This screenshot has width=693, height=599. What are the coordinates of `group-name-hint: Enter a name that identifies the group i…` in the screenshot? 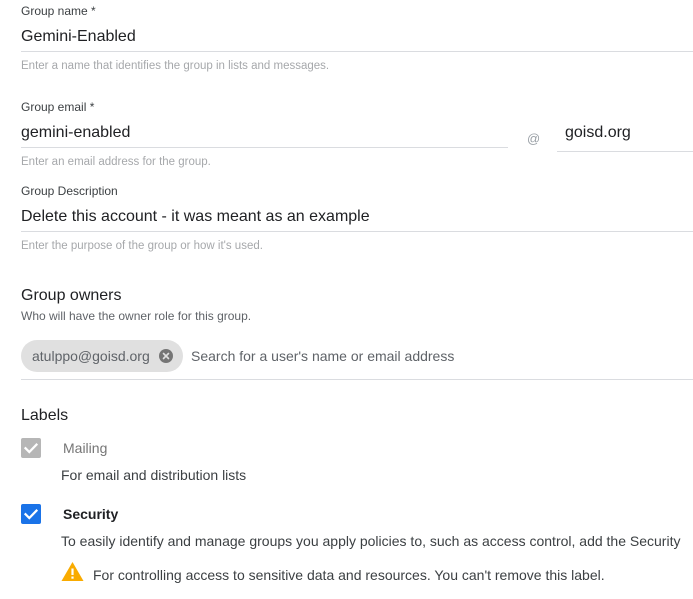 It's located at (175, 66).